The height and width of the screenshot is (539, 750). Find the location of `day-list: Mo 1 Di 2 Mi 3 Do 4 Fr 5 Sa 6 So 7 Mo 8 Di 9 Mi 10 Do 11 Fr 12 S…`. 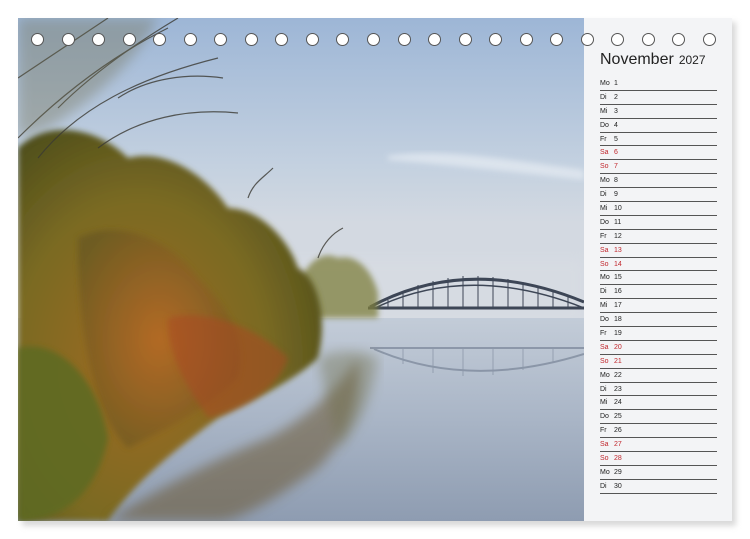

day-list: Mo 1 Di 2 Mi 3 Do 4 Fr 5 Sa 6 So 7 Mo 8 Di 9 Mi 10 Do 11 Fr 12 S… is located at coordinates (658, 285).